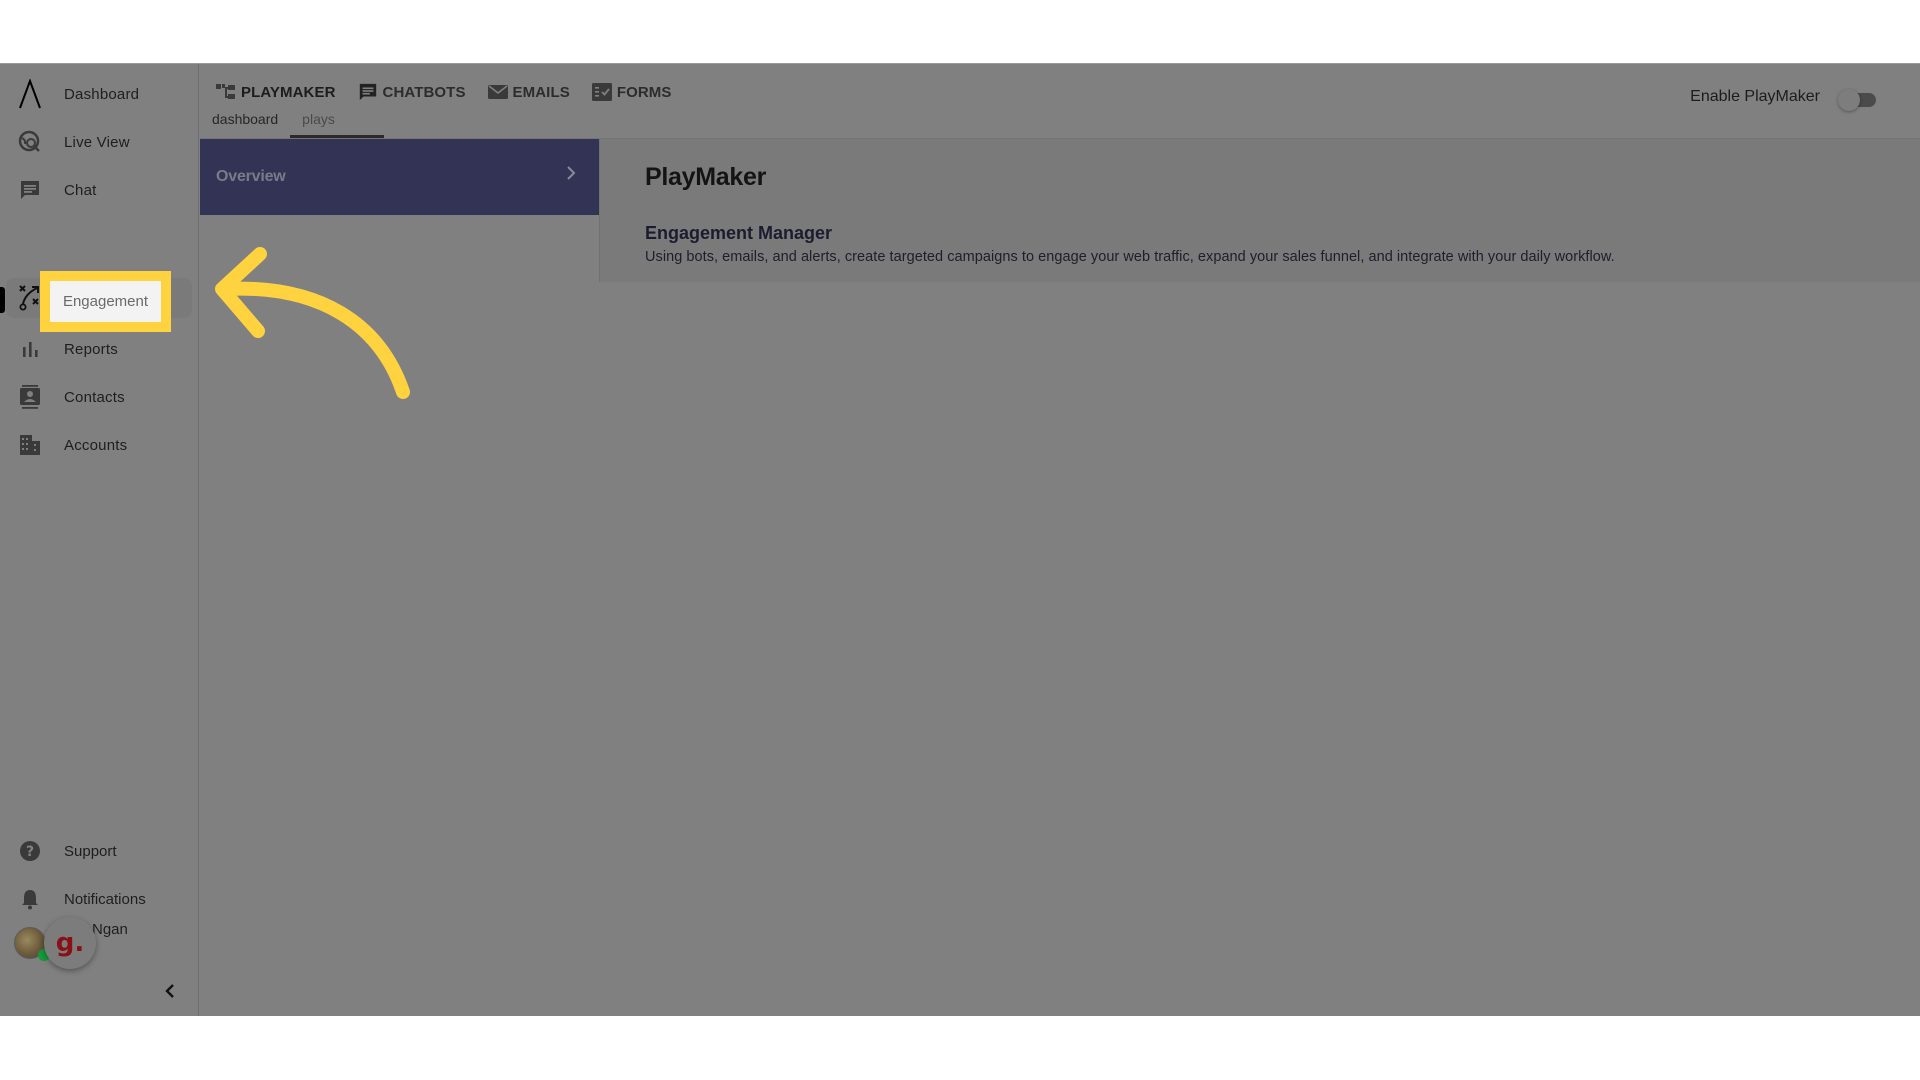  Describe the element at coordinates (251, 124) in the screenshot. I see `subtab-dashboard: dashboard` at that location.